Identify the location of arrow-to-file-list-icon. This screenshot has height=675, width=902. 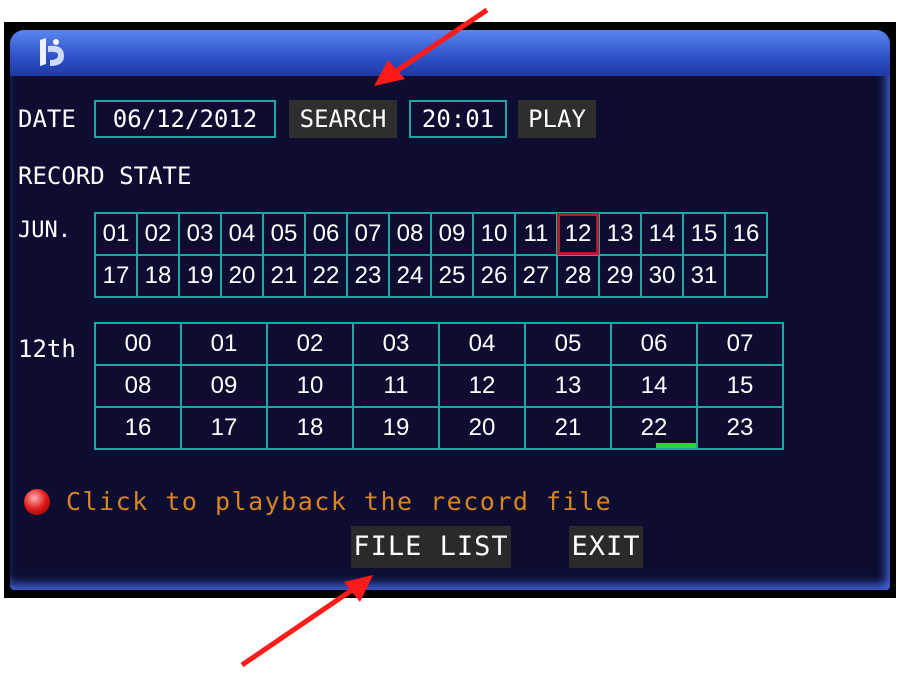
(306, 621).